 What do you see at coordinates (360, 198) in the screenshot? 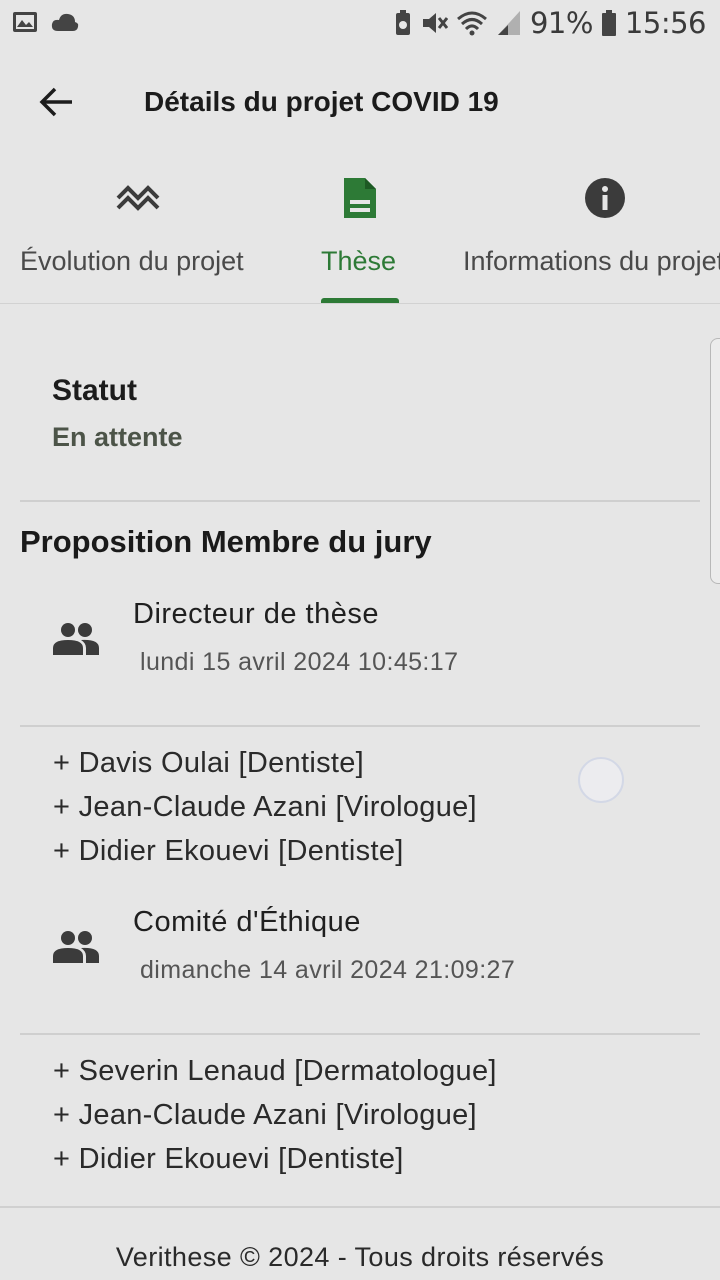
I see `document-icon` at bounding box center [360, 198].